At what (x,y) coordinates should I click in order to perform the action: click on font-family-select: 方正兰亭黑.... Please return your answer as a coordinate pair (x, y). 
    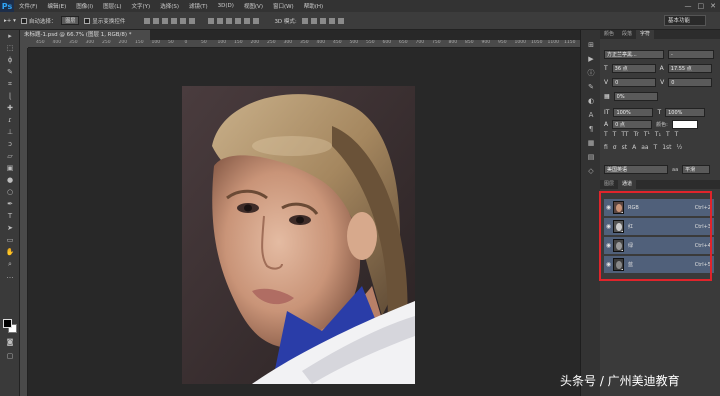
    Looking at the image, I should click on (634, 54).